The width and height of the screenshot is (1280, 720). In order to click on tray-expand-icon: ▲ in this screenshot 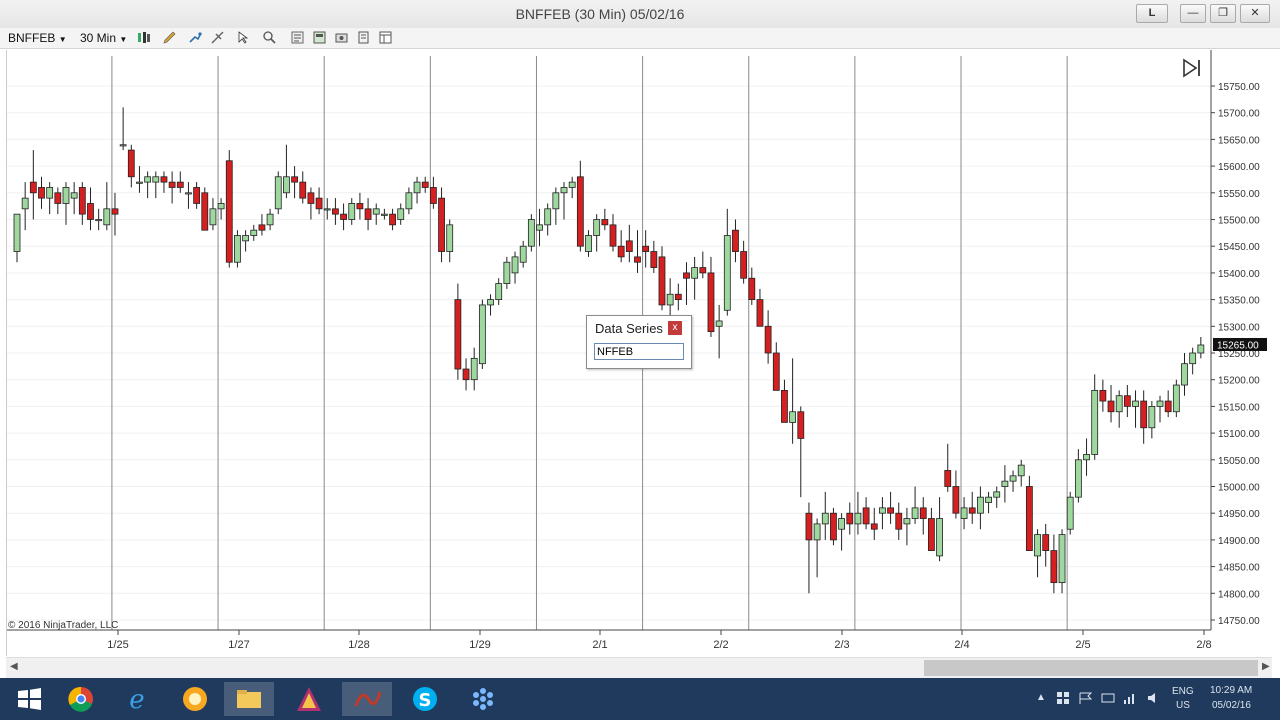, I will do `click(1041, 697)`.